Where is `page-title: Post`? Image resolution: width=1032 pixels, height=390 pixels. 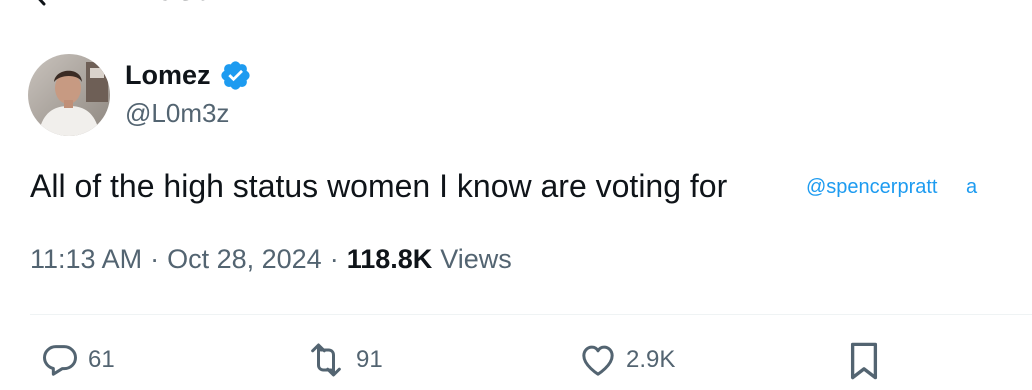
page-title: Post is located at coordinates (170, 4).